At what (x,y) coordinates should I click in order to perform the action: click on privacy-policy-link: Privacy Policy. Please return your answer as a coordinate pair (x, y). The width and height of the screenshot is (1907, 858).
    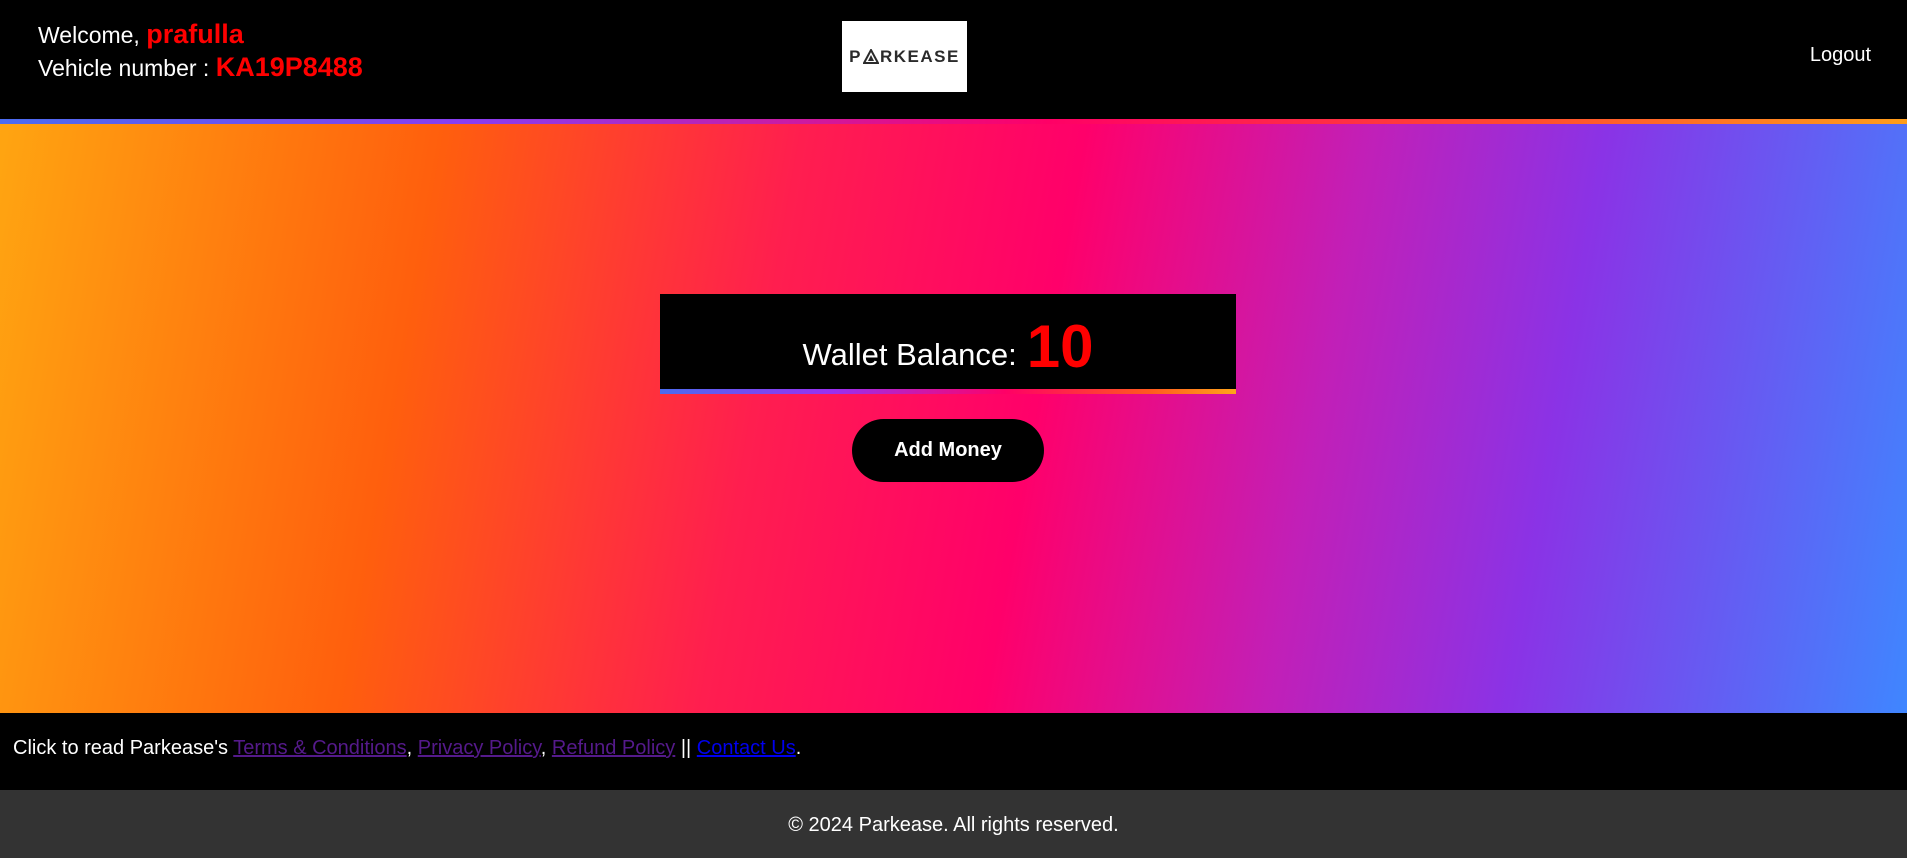
    Looking at the image, I should click on (479, 748).